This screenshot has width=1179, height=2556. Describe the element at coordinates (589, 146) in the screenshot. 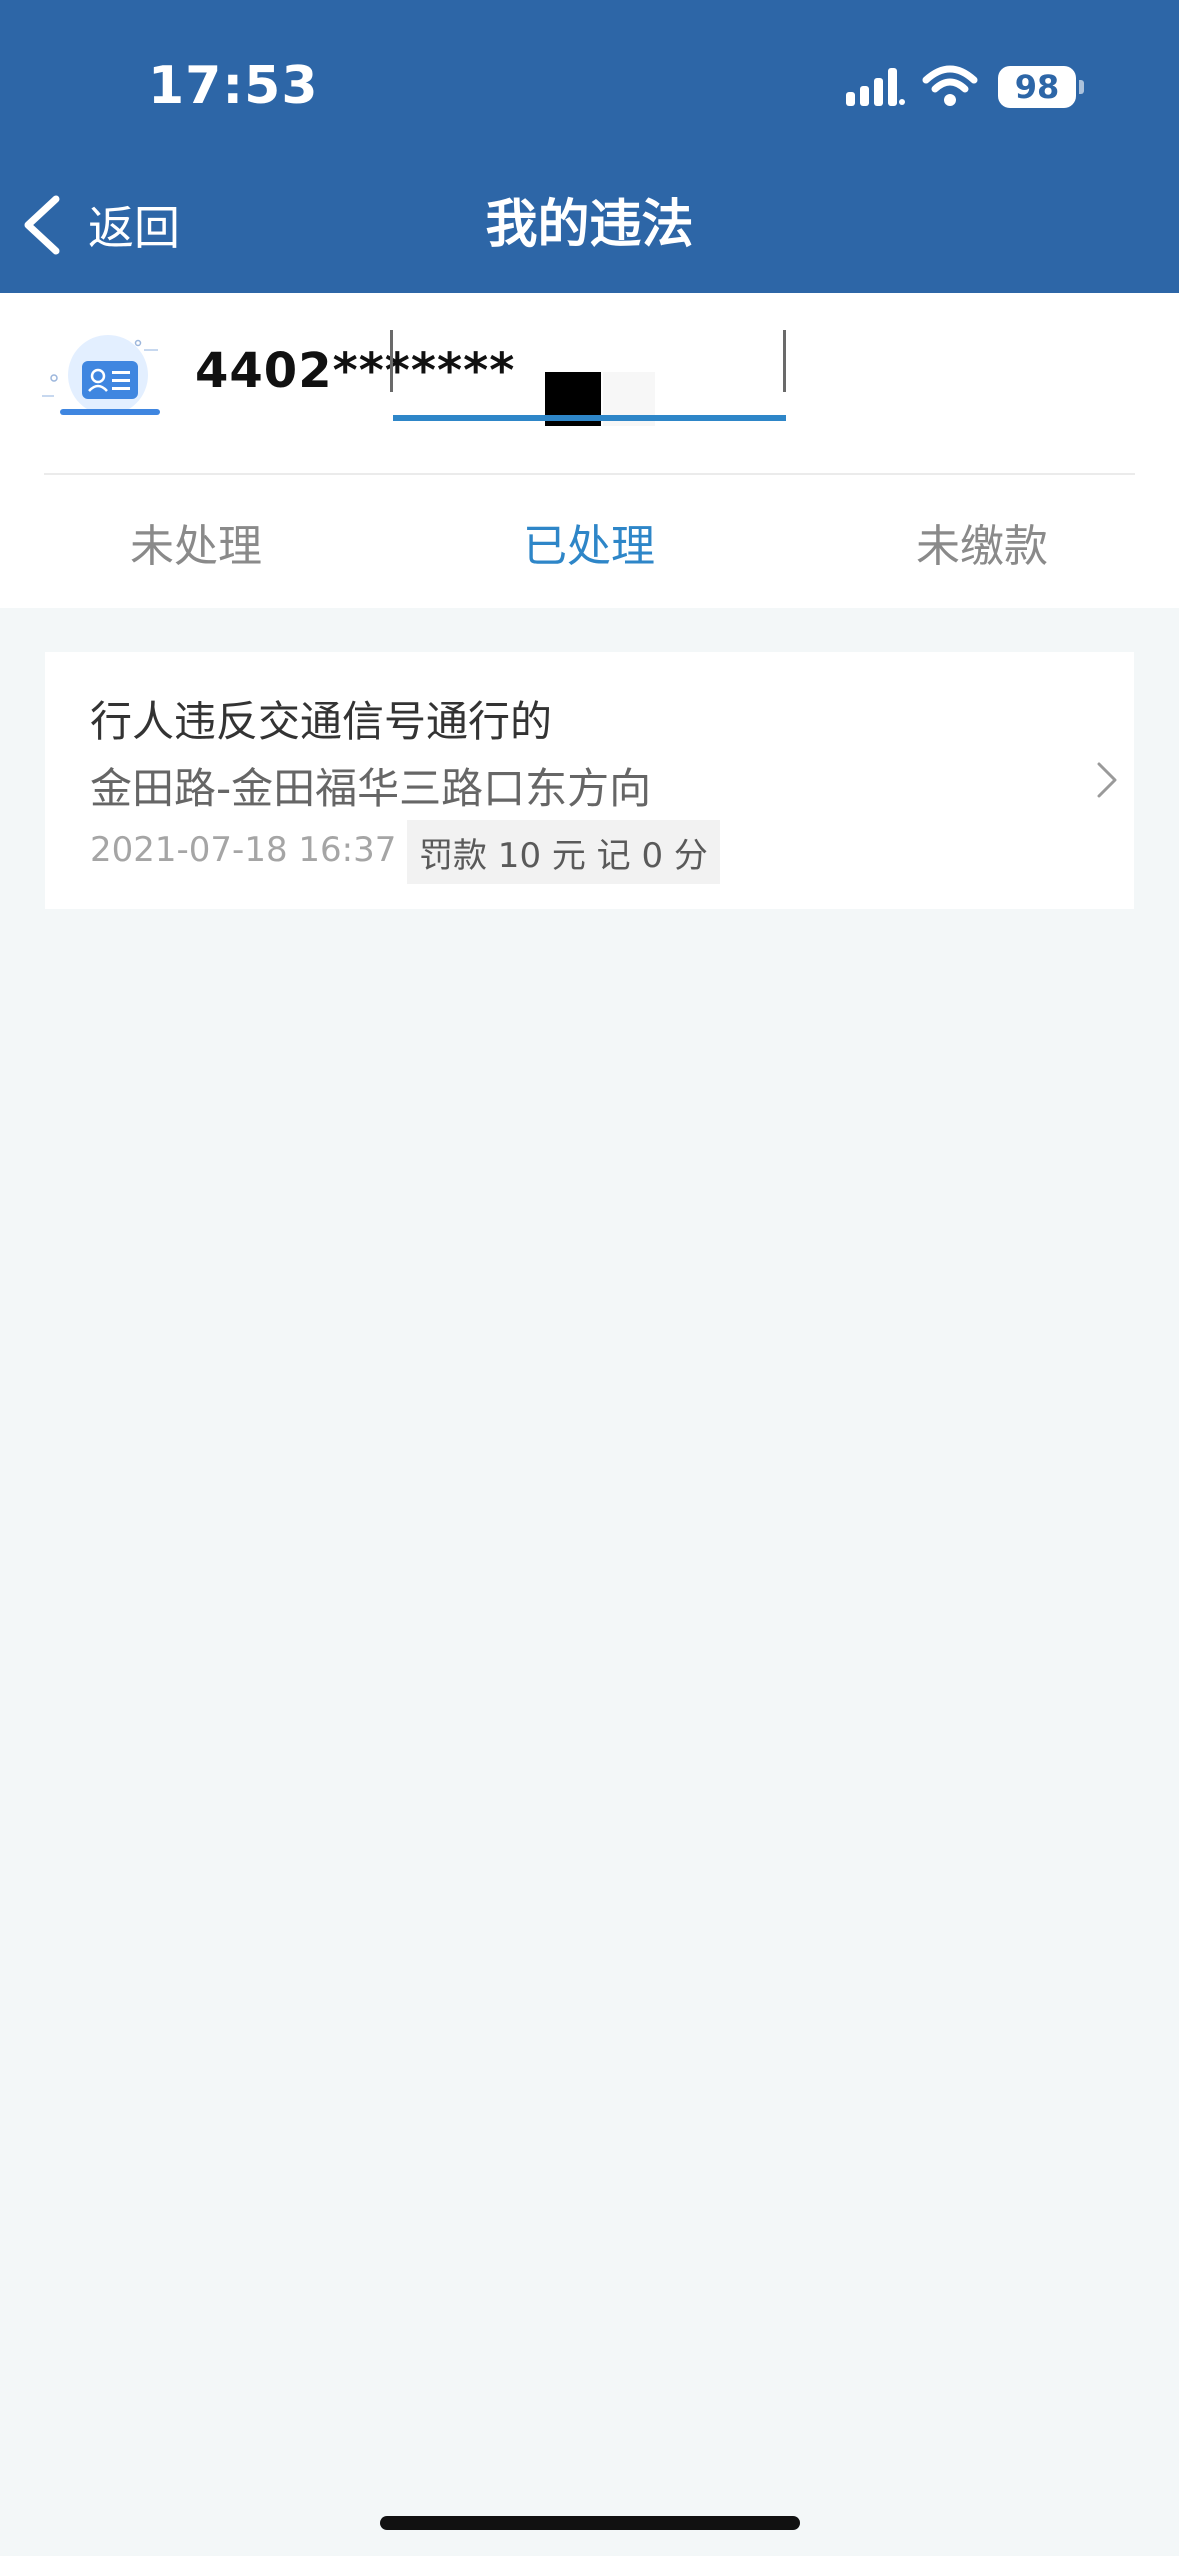

I see `header: 17:53 98 返回 我的违法` at that location.